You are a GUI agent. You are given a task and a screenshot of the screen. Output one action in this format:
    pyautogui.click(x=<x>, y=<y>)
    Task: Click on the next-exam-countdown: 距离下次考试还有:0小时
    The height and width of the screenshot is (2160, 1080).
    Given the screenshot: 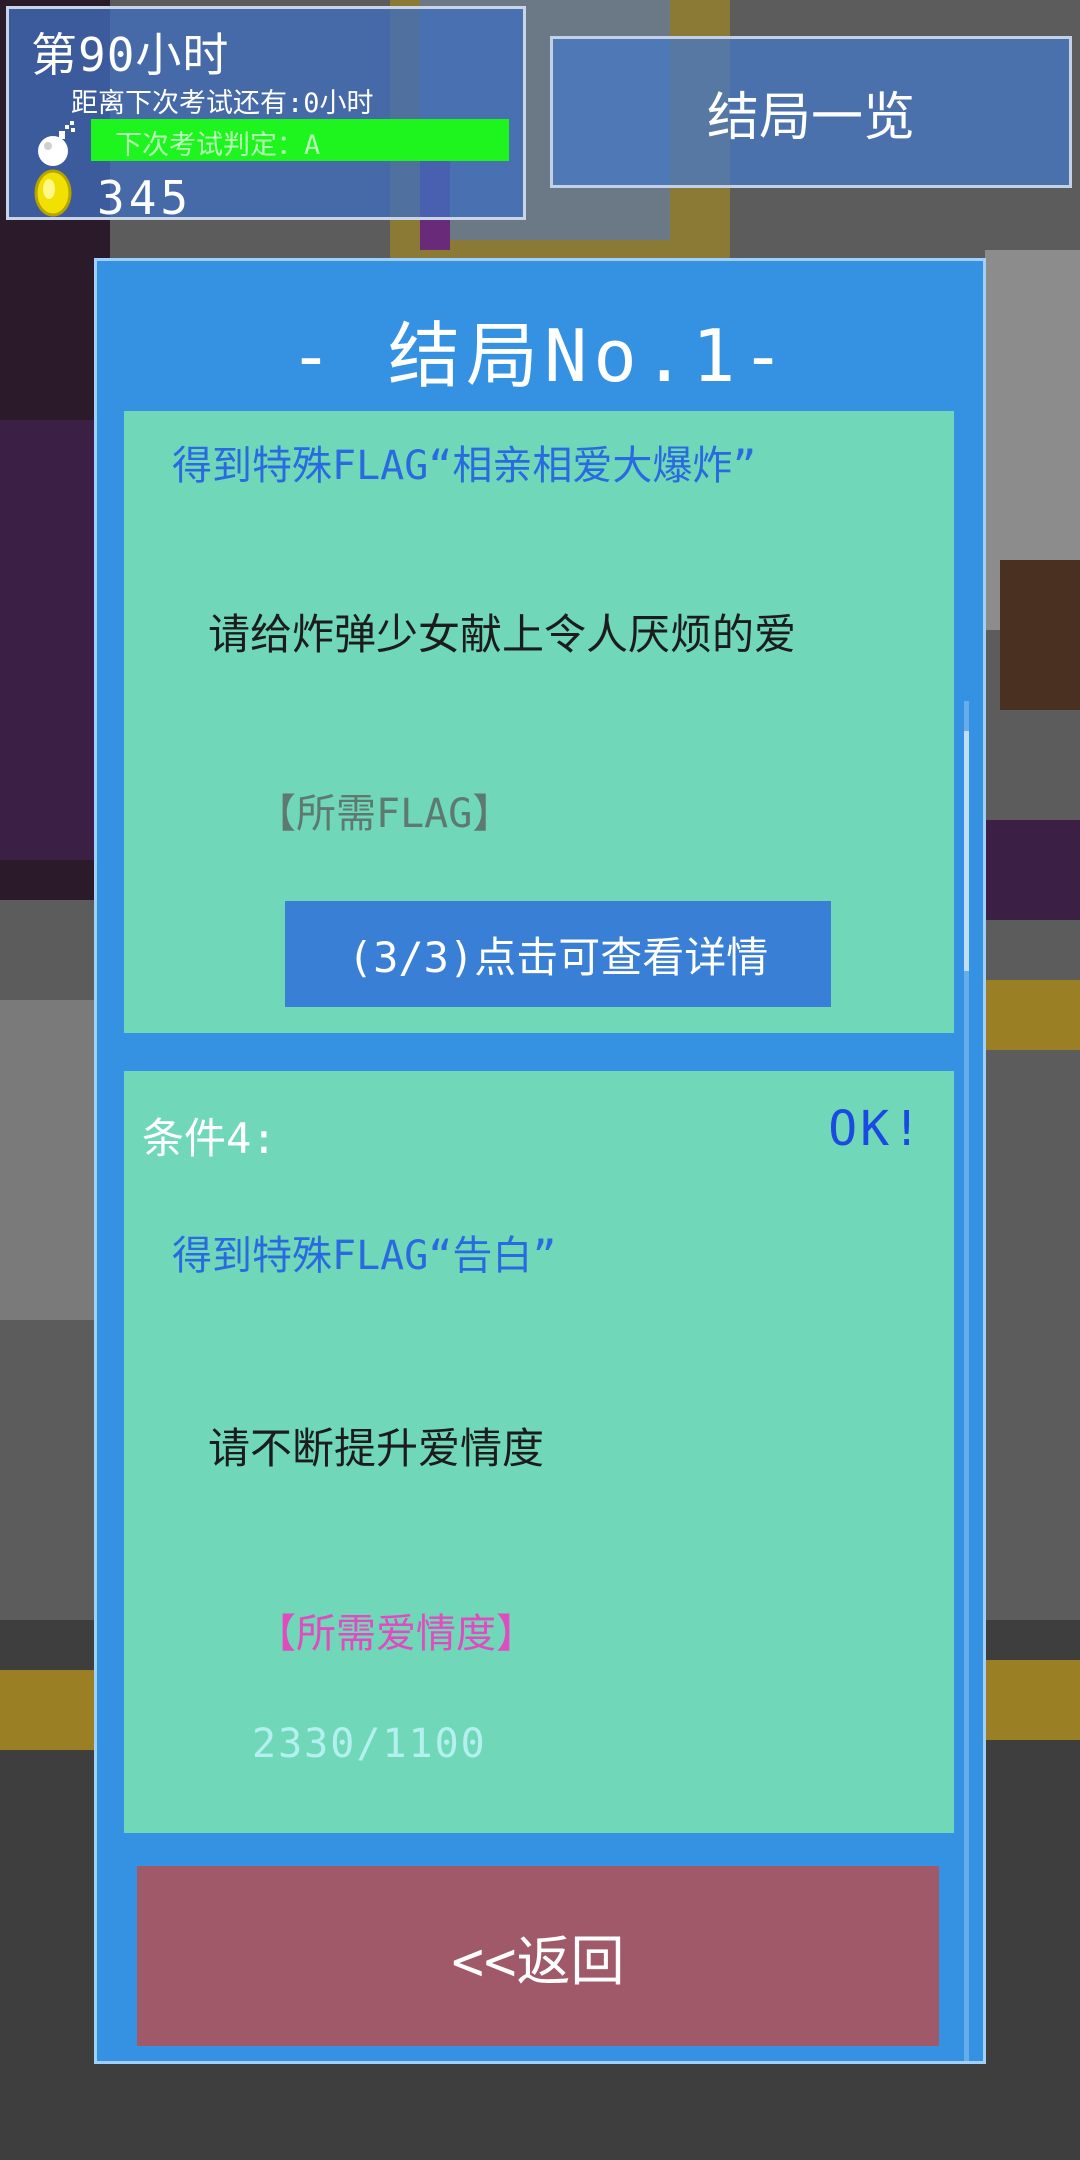 What is the action you would take?
    pyautogui.click(x=222, y=103)
    